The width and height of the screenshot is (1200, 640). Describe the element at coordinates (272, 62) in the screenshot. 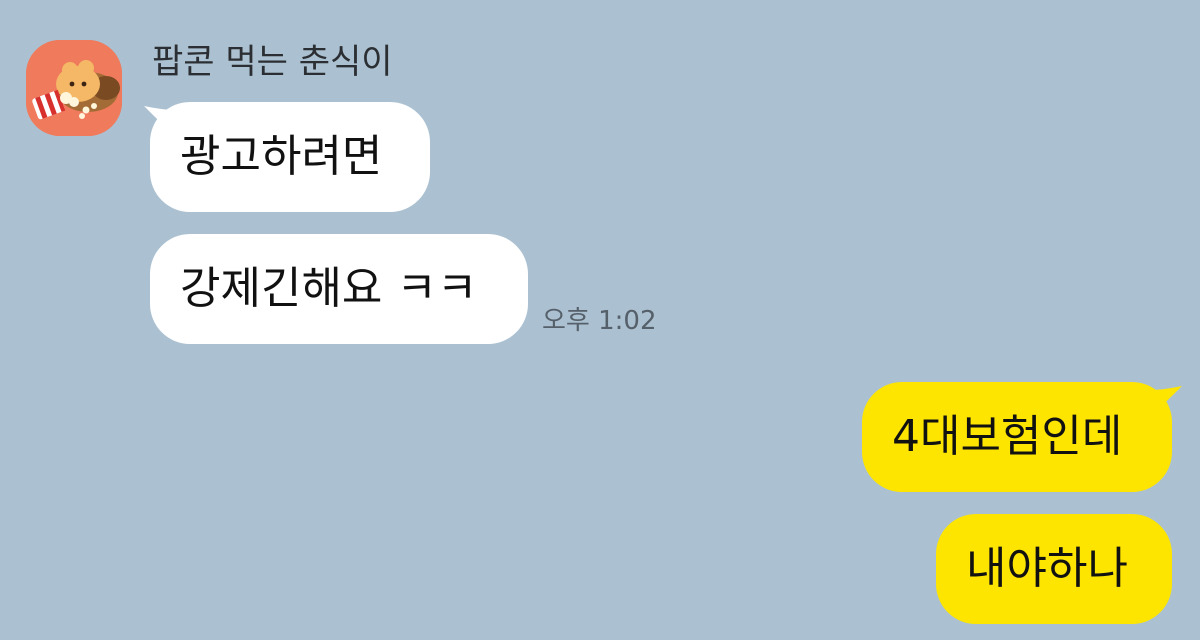

I see `sender-name: 팝콘 먹는 춘식이` at that location.